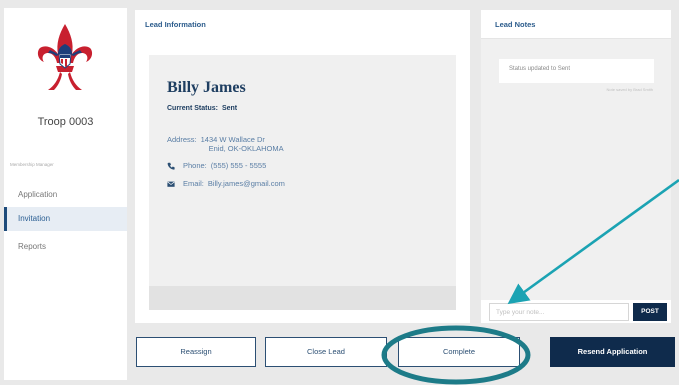 Image resolution: width=679 pixels, height=385 pixels. I want to click on troop-name: Troop 0003, so click(65, 122).